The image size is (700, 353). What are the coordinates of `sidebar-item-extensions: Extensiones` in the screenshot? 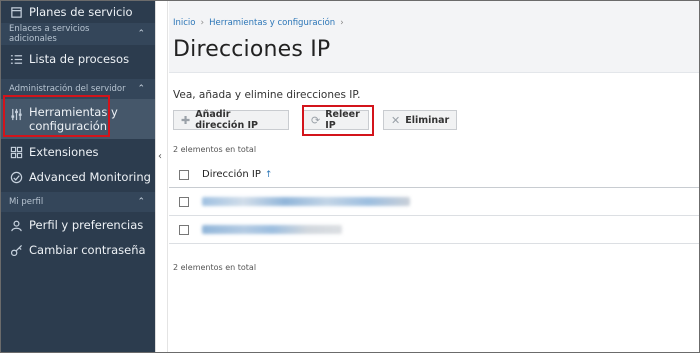 It's located at (78, 152).